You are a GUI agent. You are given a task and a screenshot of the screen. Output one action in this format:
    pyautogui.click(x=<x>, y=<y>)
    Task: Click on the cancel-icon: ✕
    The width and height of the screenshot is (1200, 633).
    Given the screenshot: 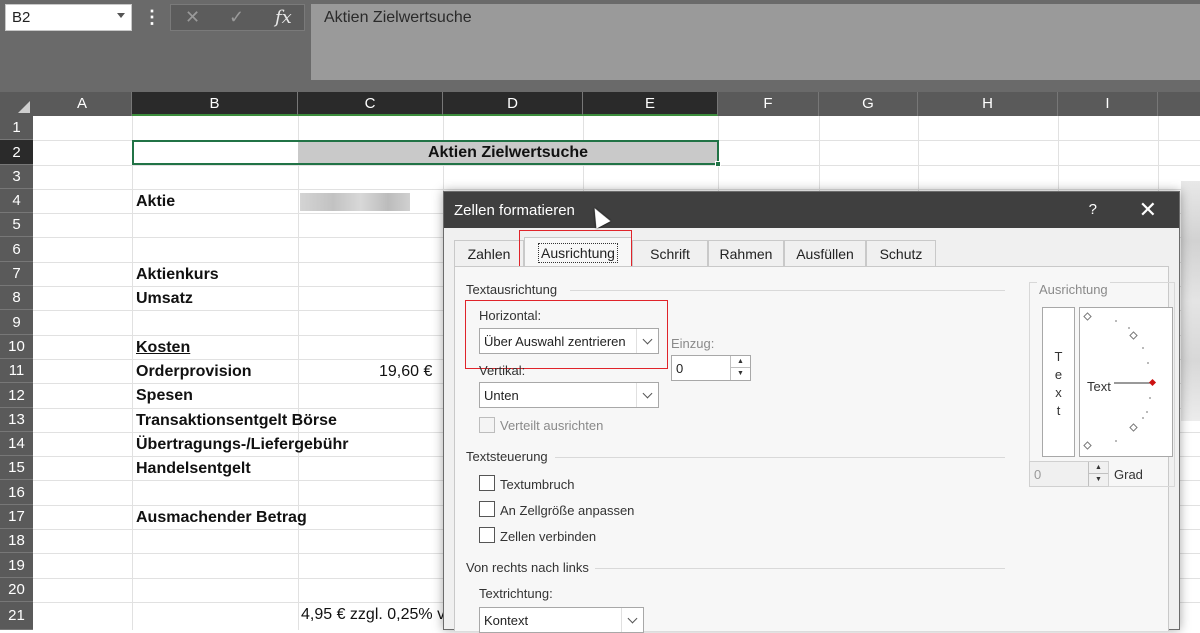 What is the action you would take?
    pyautogui.click(x=192, y=17)
    